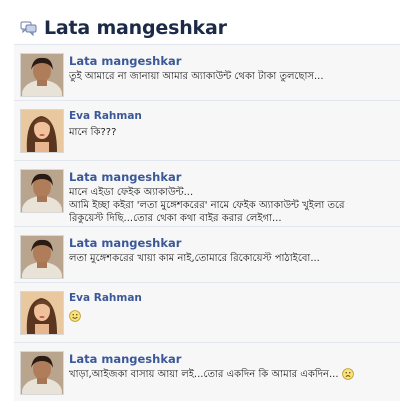  Describe the element at coordinates (347, 374) in the screenshot. I see `sad-face-icon` at that location.